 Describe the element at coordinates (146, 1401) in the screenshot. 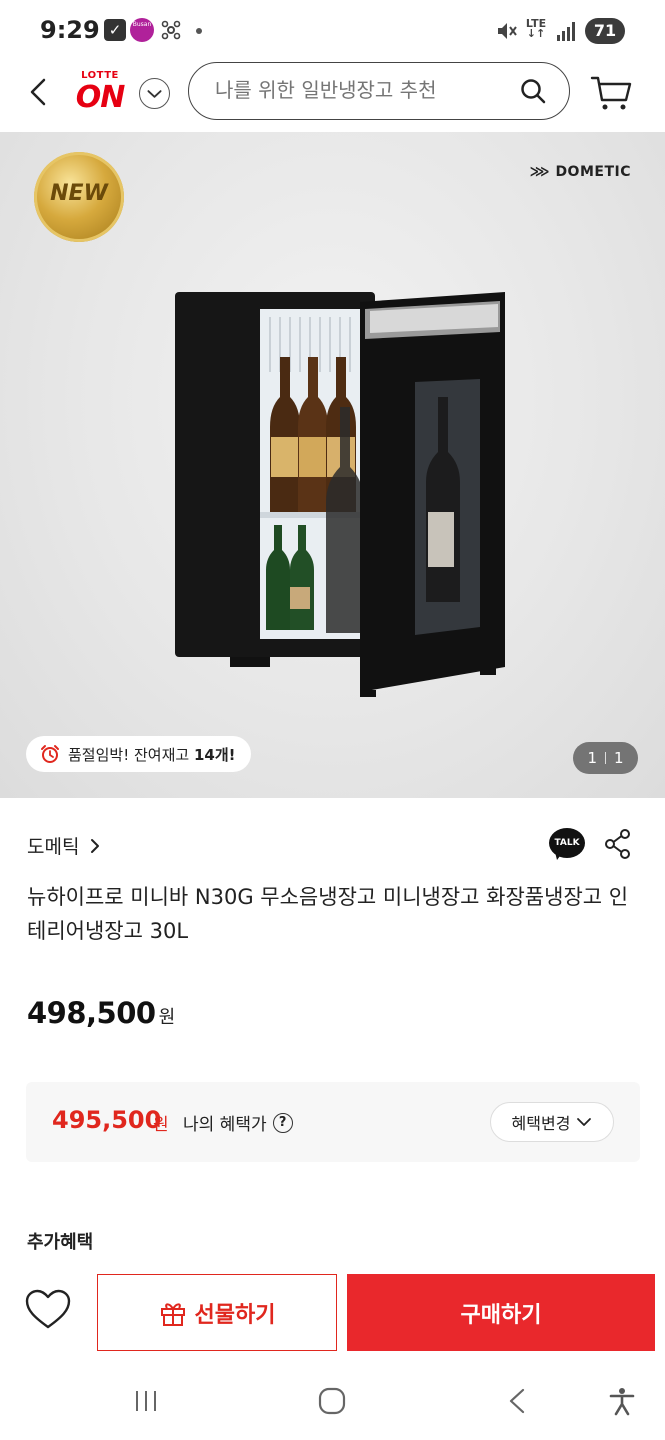

I see `recent-apps-icon` at that location.